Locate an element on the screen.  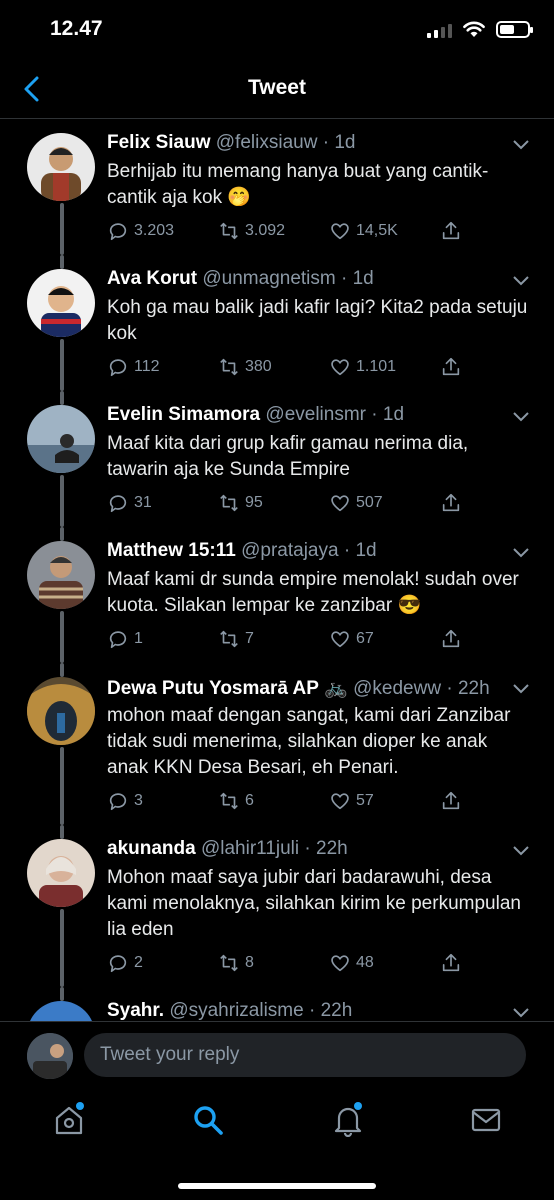
reply-button: 112 is located at coordinates (162, 367).